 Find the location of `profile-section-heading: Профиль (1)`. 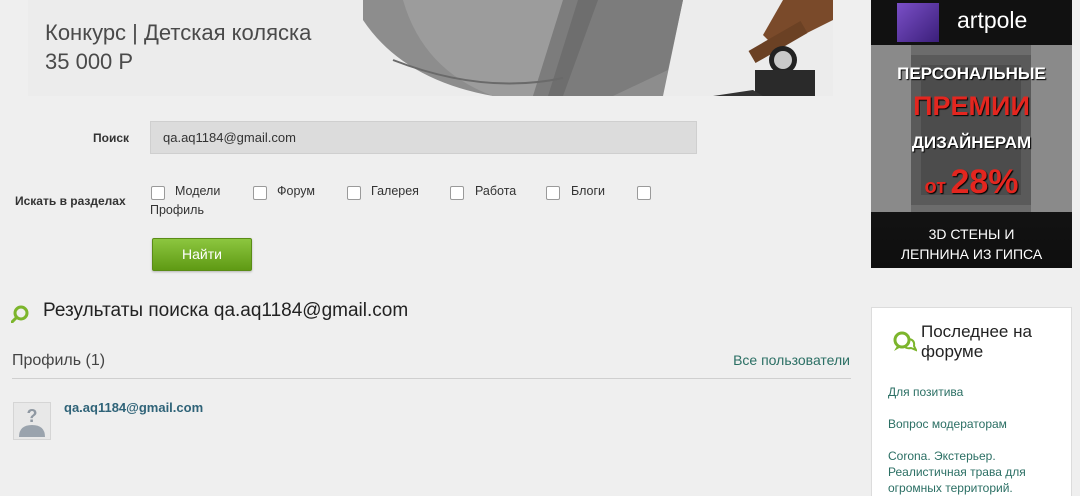

profile-section-heading: Профиль (1) is located at coordinates (59, 360).